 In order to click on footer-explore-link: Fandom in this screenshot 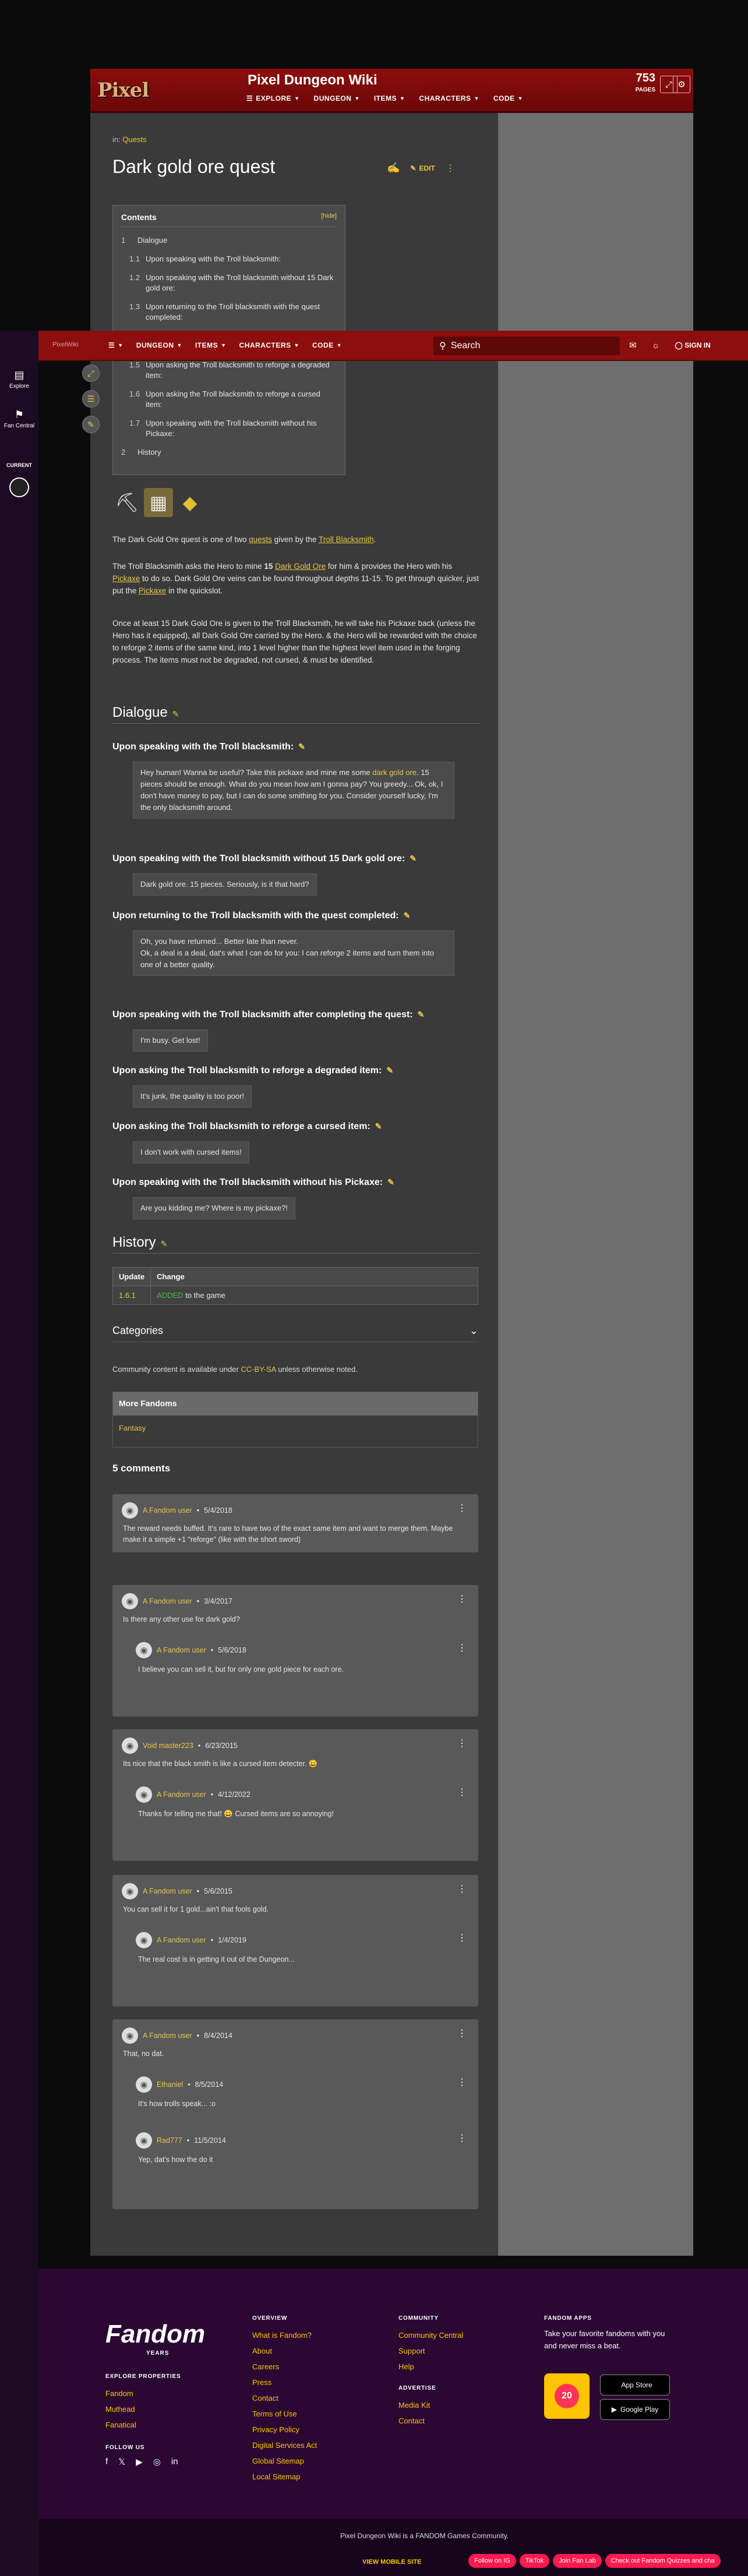, I will do `click(143, 2393)`.